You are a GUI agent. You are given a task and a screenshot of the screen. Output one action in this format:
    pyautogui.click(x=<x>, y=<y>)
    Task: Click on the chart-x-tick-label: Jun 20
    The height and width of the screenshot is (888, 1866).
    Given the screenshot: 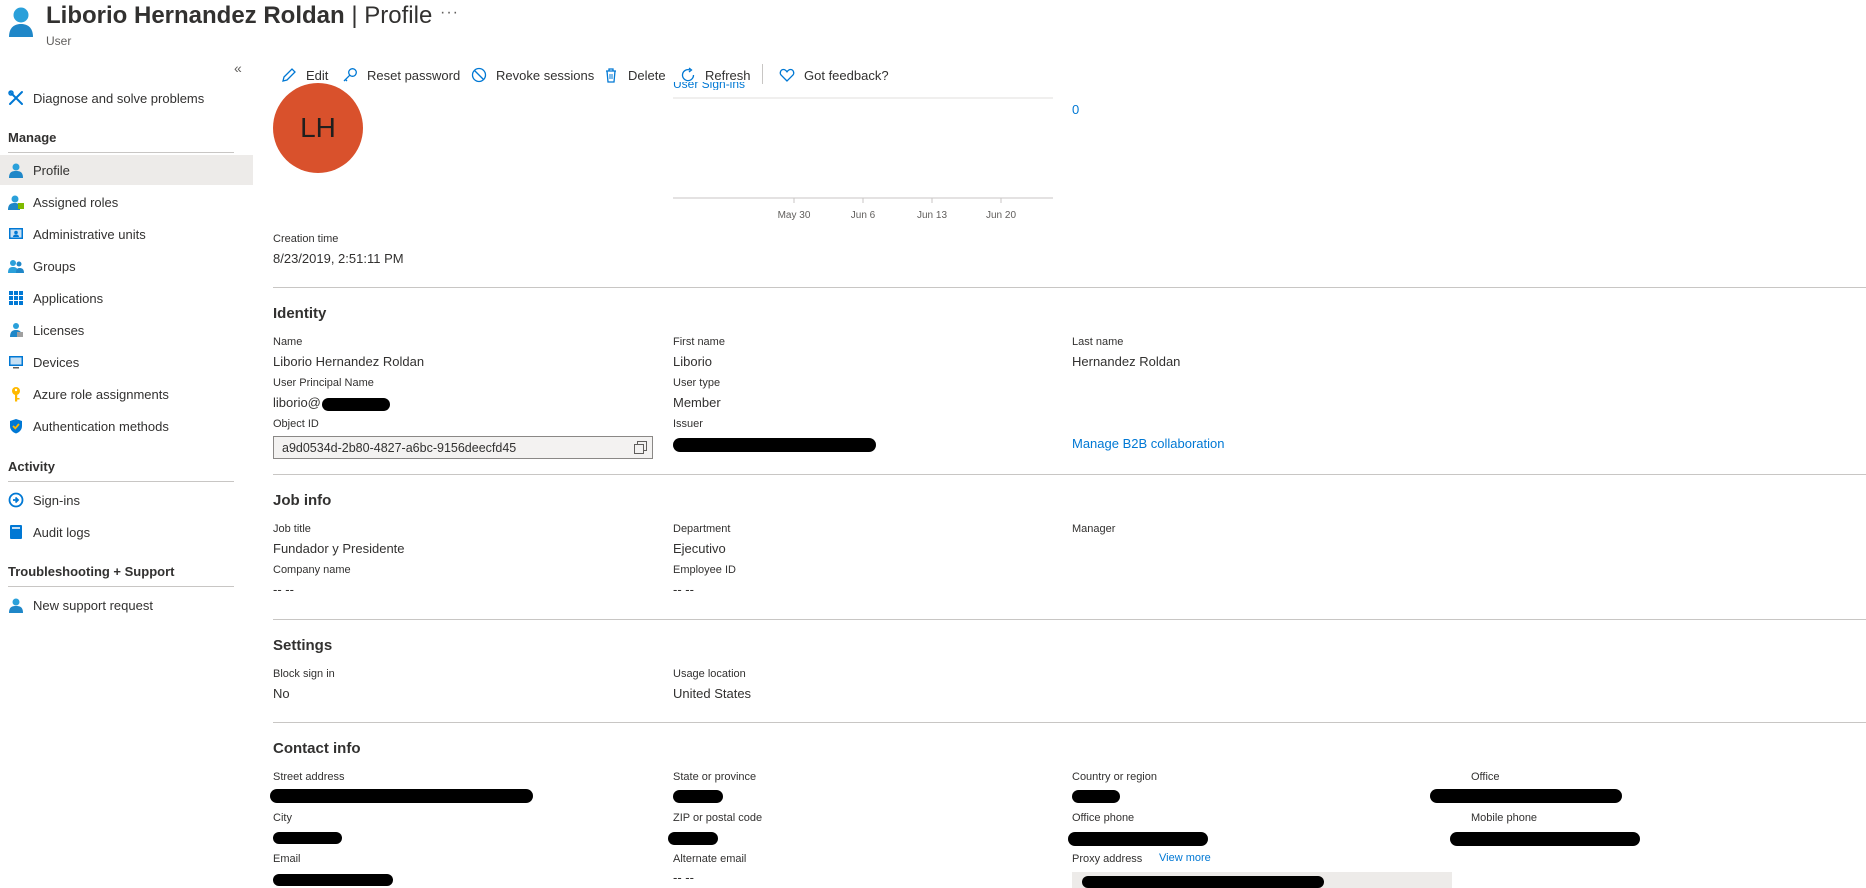 What is the action you would take?
    pyautogui.click(x=1001, y=215)
    